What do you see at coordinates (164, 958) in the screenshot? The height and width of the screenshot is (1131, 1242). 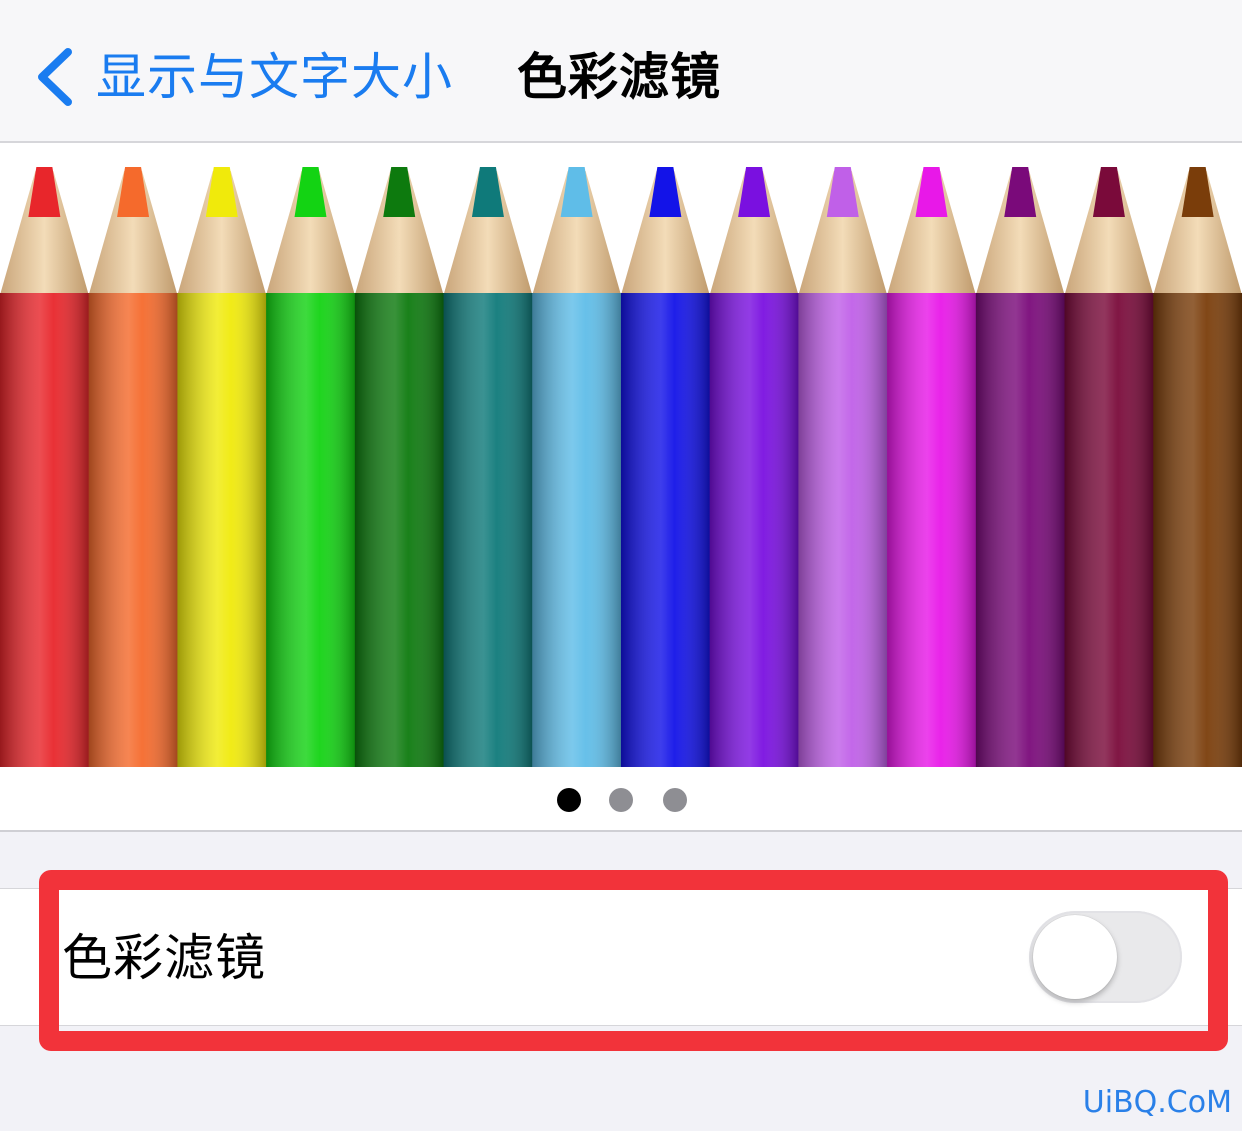 I see `color-filters-label: 色彩滤镜` at bounding box center [164, 958].